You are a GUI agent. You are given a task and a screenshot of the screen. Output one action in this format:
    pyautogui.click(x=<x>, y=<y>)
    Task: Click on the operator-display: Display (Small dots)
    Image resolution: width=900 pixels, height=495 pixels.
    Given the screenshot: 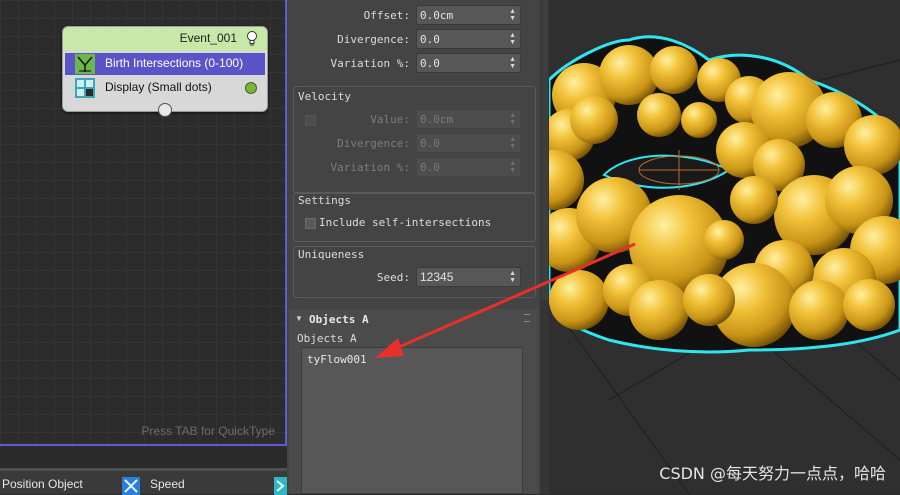 What is the action you would take?
    pyautogui.click(x=165, y=88)
    